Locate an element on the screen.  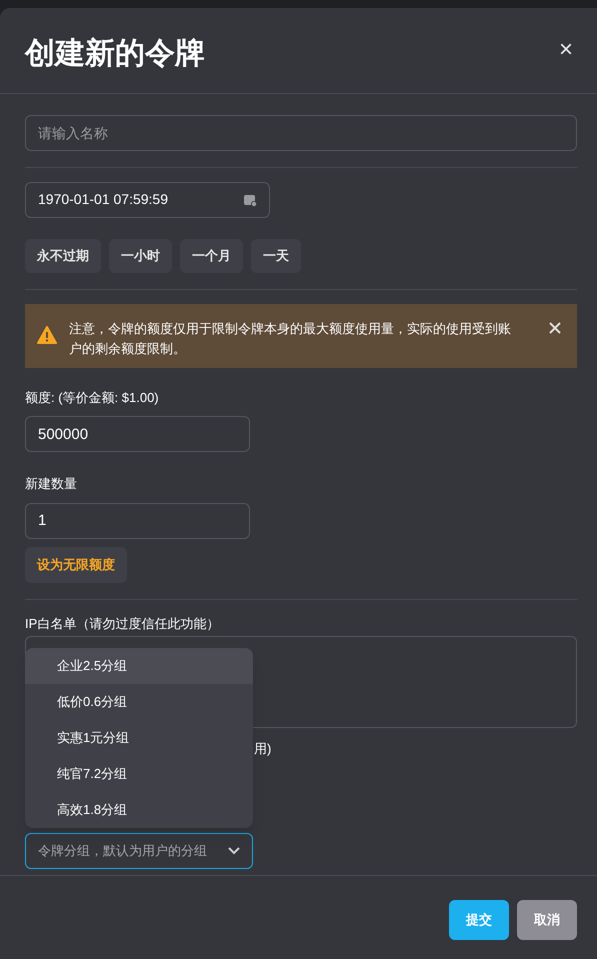
dialog-title: 创建新的令牌 is located at coordinates (115, 54).